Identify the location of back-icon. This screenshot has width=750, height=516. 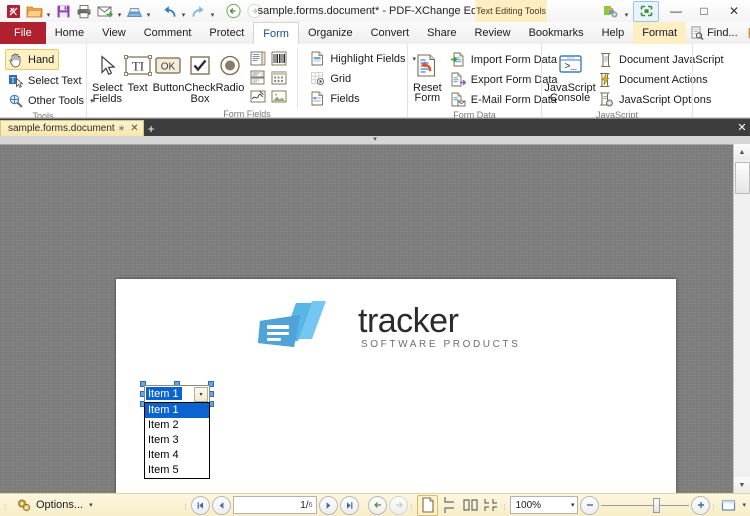
(233, 11).